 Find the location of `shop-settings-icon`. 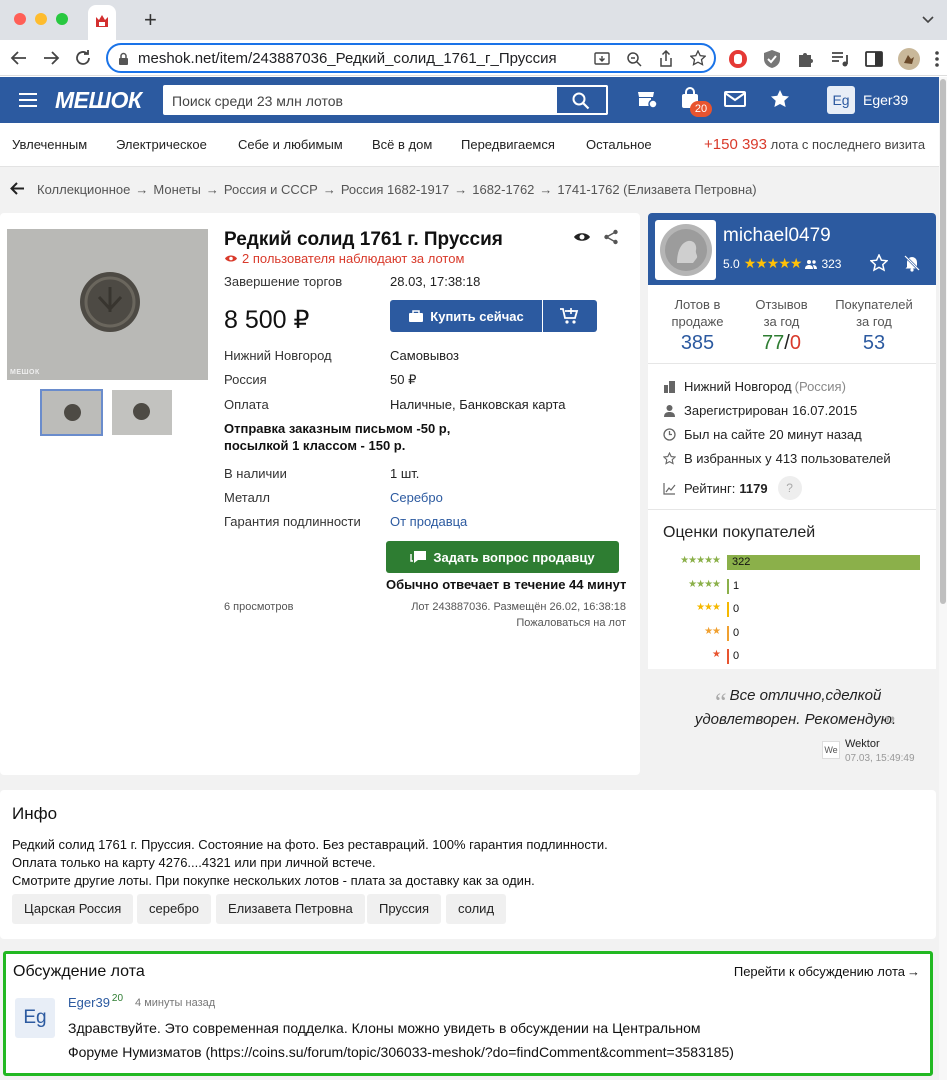

shop-settings-icon is located at coordinates (647, 99).